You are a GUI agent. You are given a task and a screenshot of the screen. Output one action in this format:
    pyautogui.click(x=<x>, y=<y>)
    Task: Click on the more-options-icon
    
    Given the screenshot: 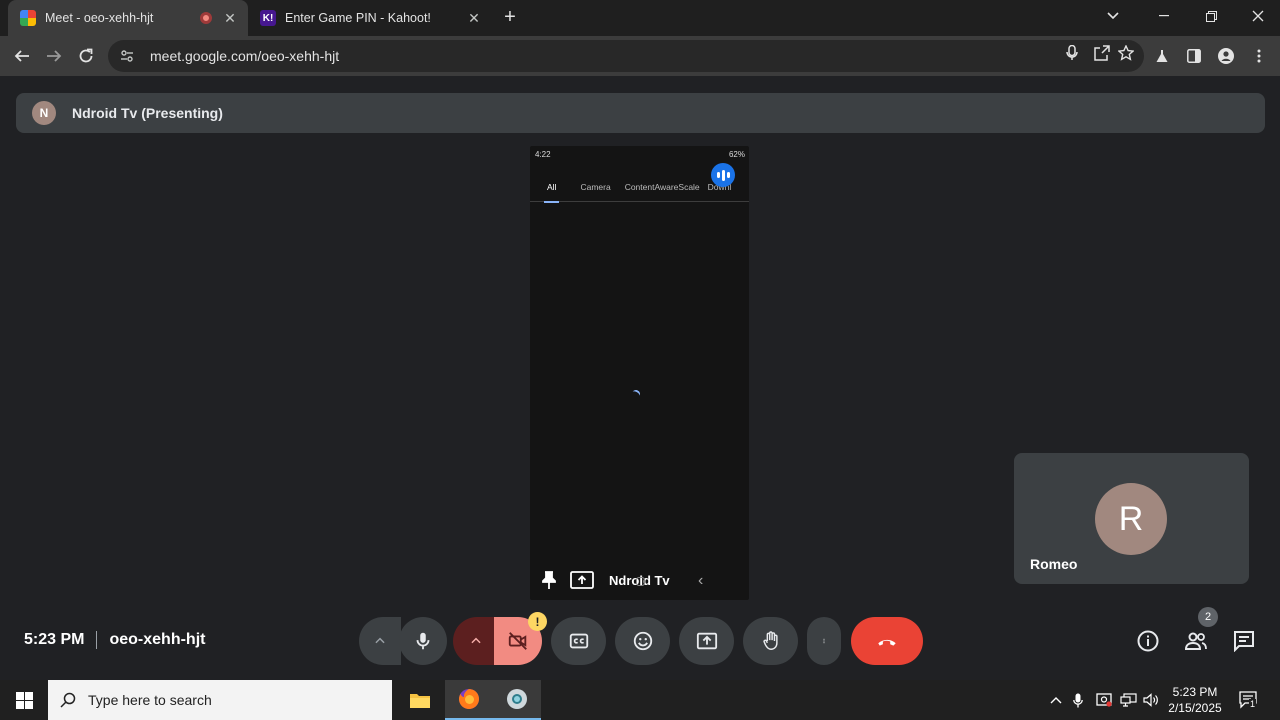 What is the action you would take?
    pyautogui.click(x=1259, y=56)
    